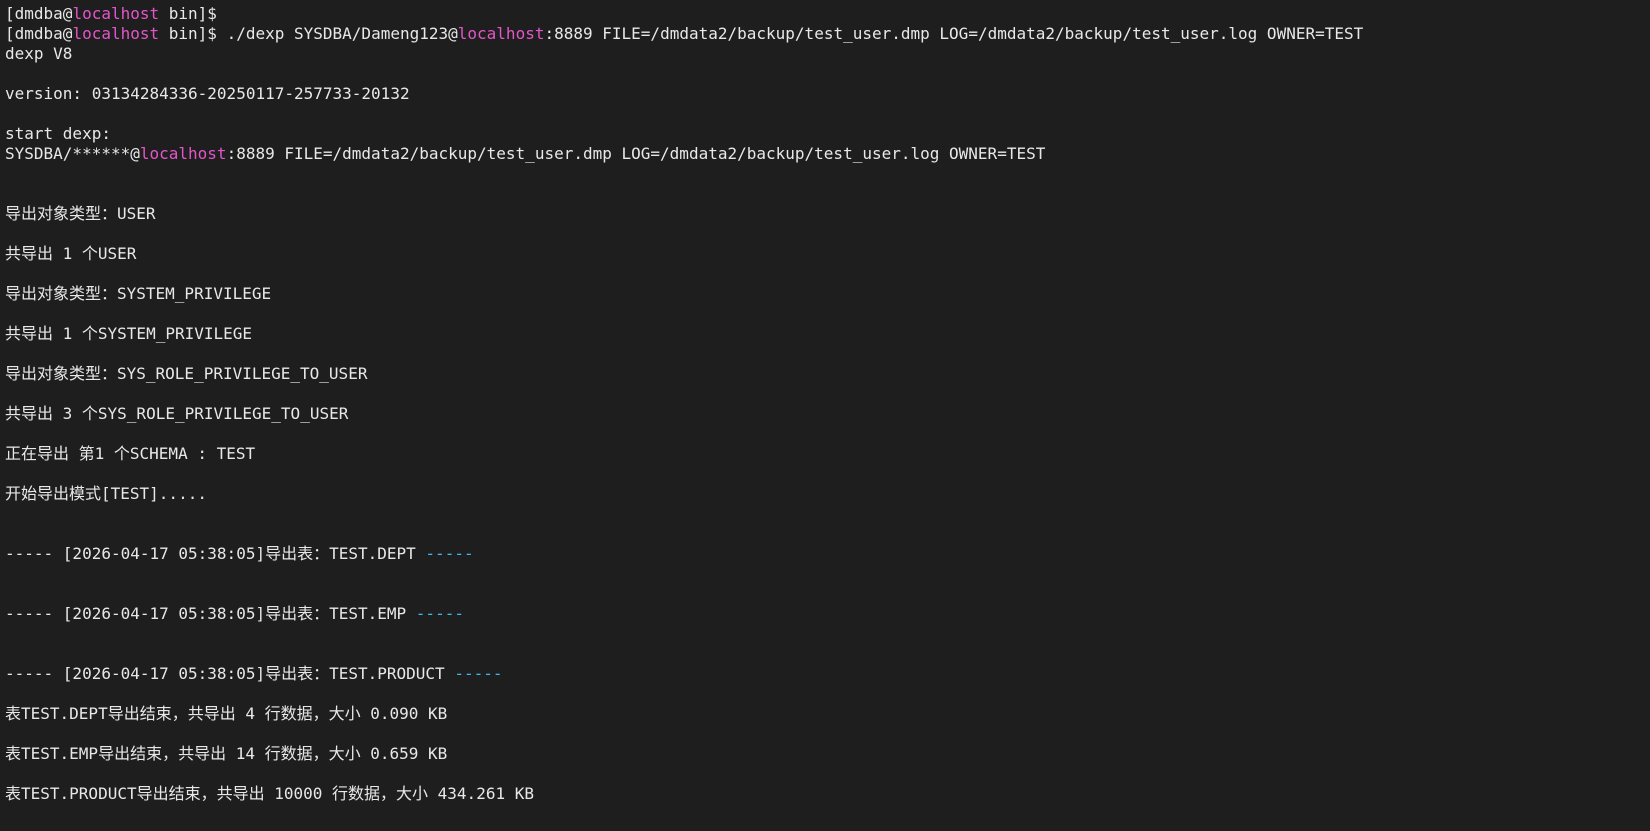 Image resolution: width=1650 pixels, height=831 pixels. What do you see at coordinates (58, 133) in the screenshot?
I see `output-start: start dexp:` at bounding box center [58, 133].